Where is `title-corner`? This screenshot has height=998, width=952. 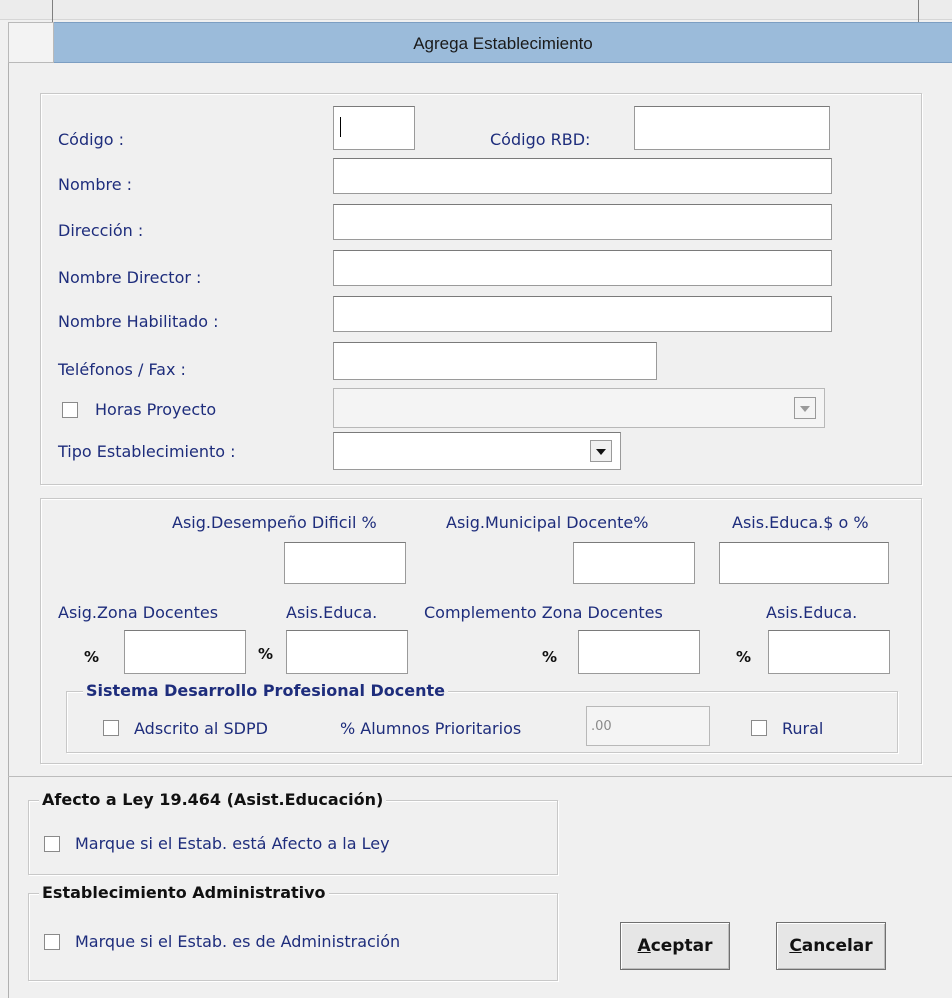 title-corner is located at coordinates (31, 42).